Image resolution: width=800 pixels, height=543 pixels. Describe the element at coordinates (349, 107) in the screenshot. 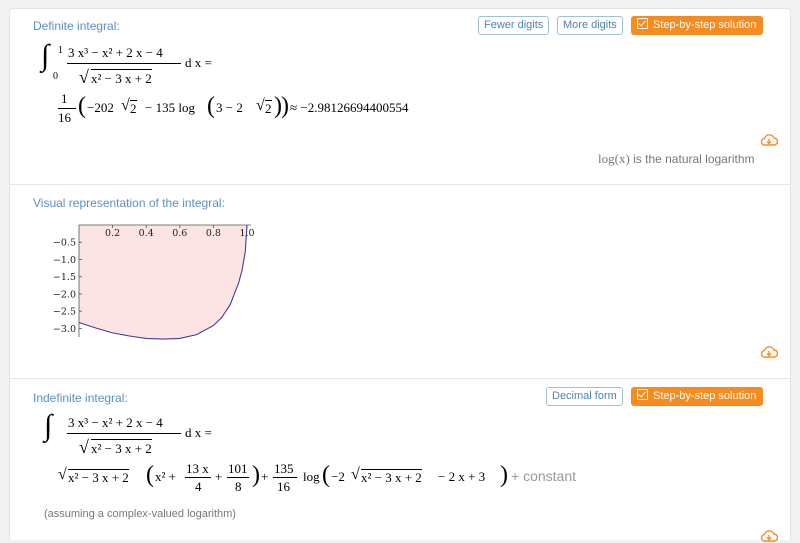

I see `approx-value: ≈ −2.98126694400554` at that location.